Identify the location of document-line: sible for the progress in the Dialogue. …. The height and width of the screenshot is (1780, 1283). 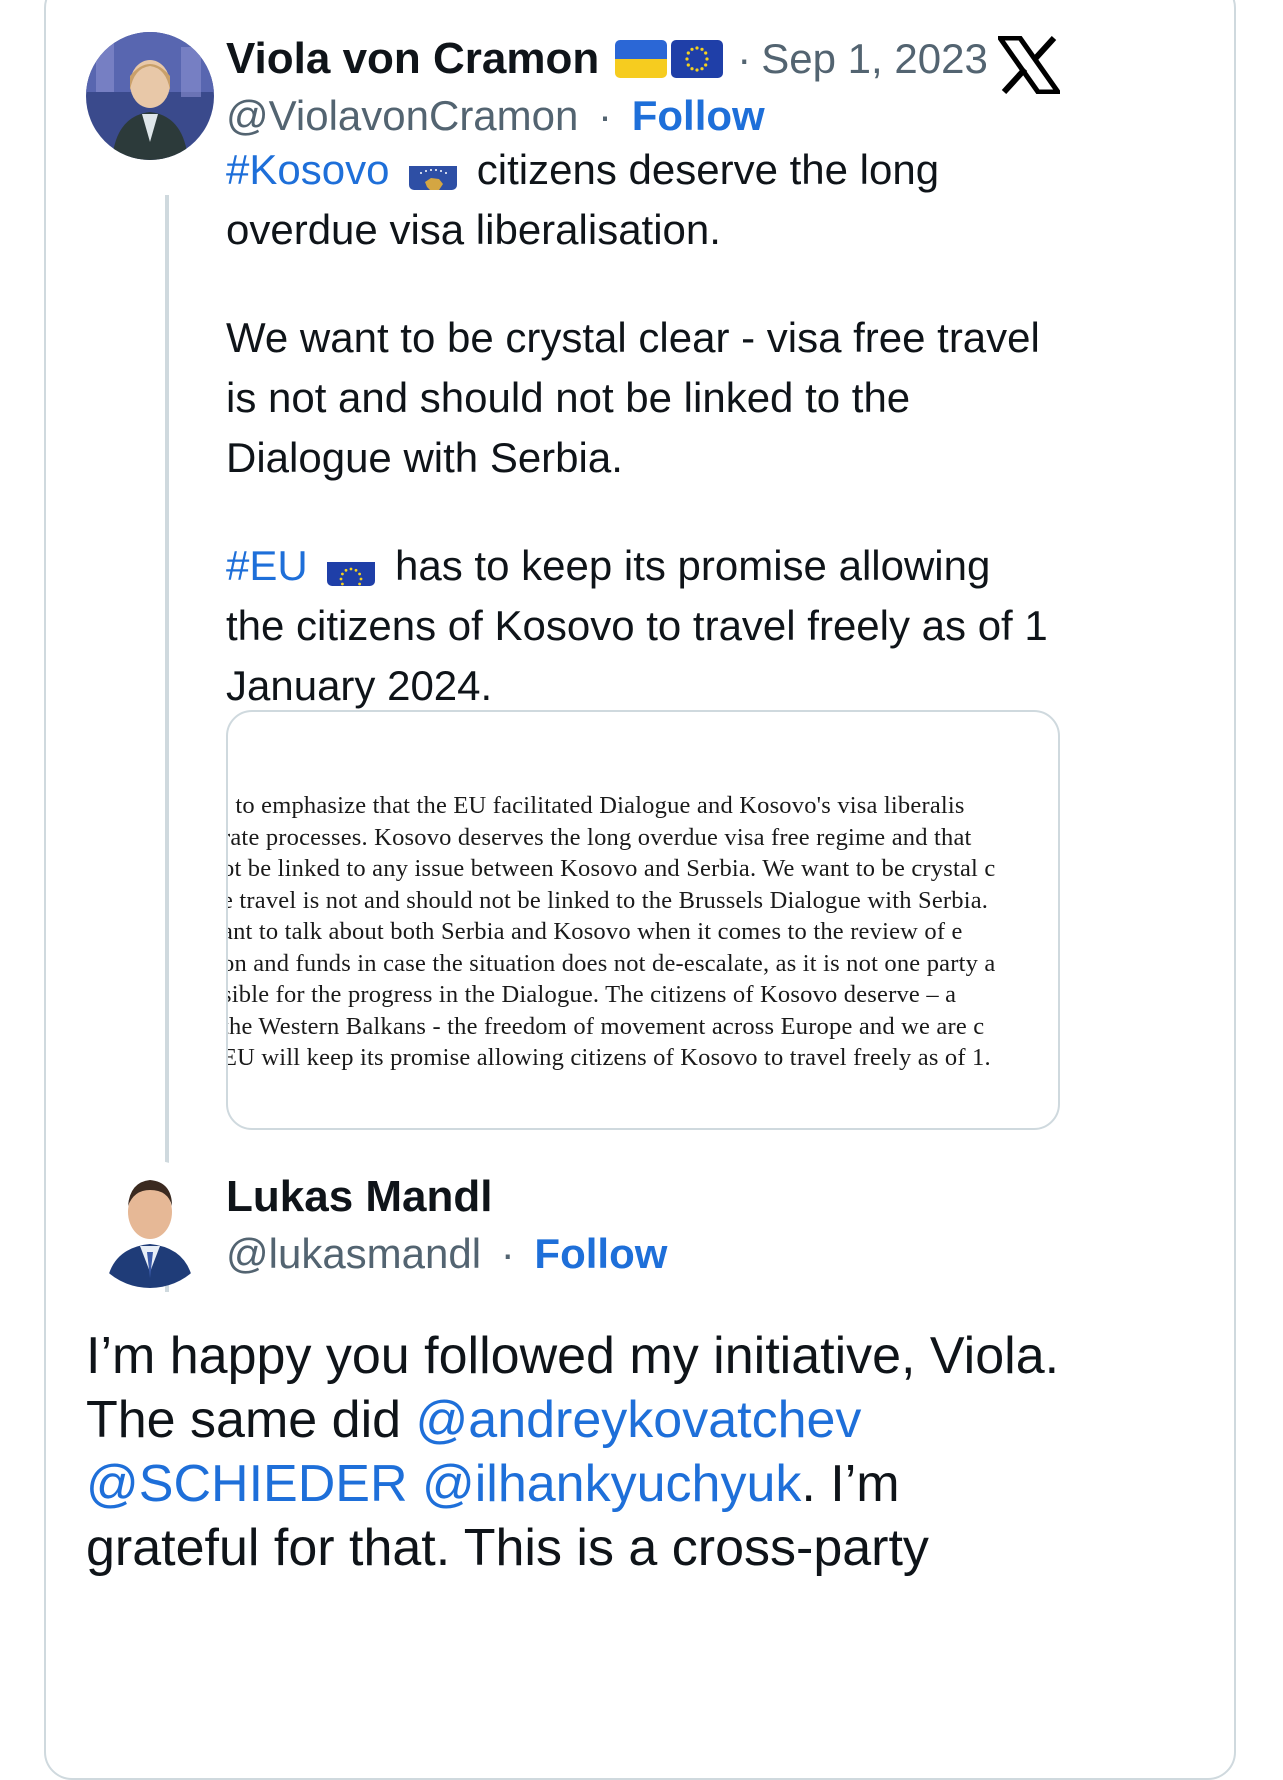
(591, 994).